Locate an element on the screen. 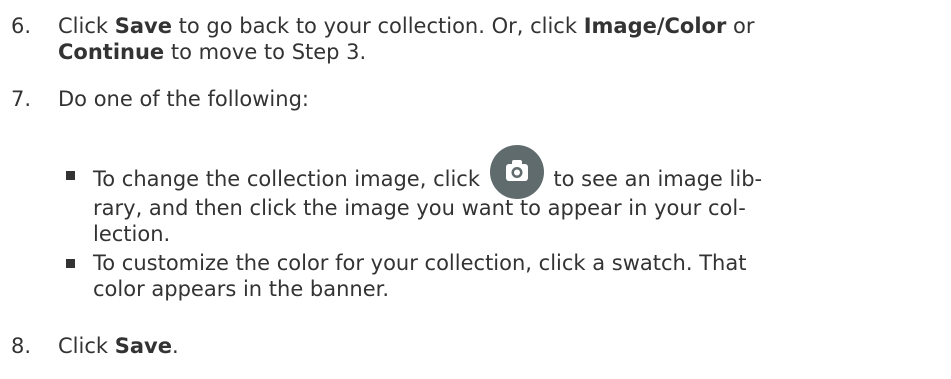 The width and height of the screenshot is (951, 379). step-number: 6. is located at coordinates (21, 26).